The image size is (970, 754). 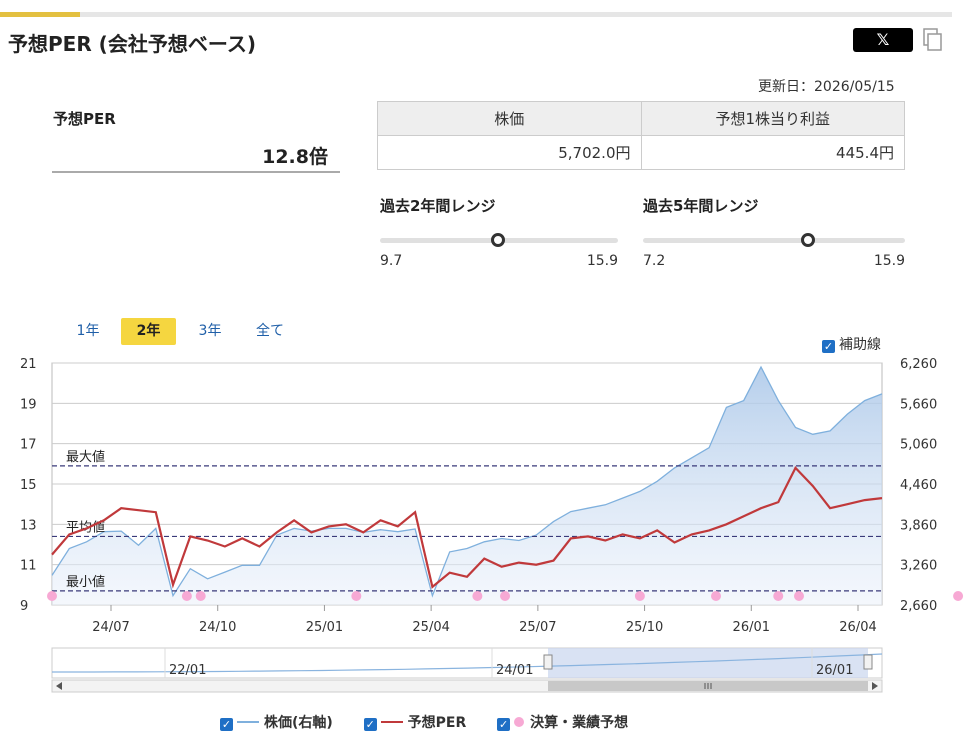 I want to click on left-tick-label: 15, so click(x=28, y=485).